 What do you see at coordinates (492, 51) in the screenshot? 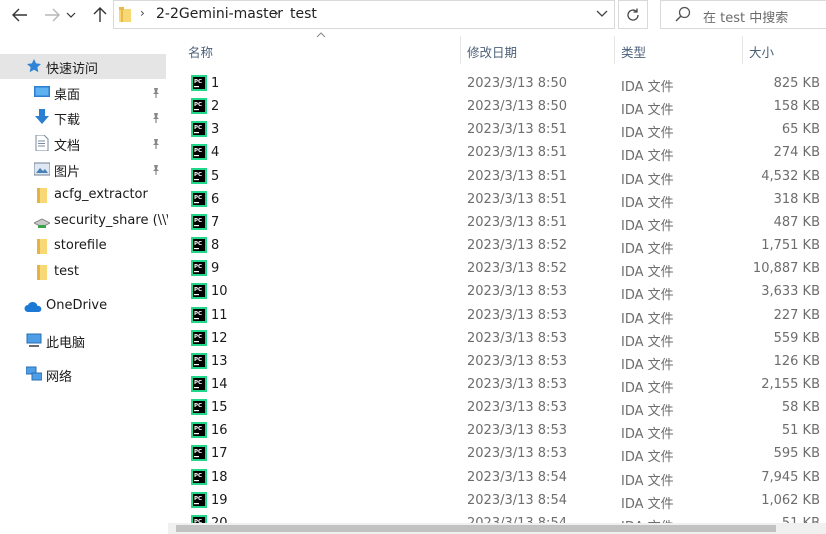
I see `column-header-date: 修改日期` at bounding box center [492, 51].